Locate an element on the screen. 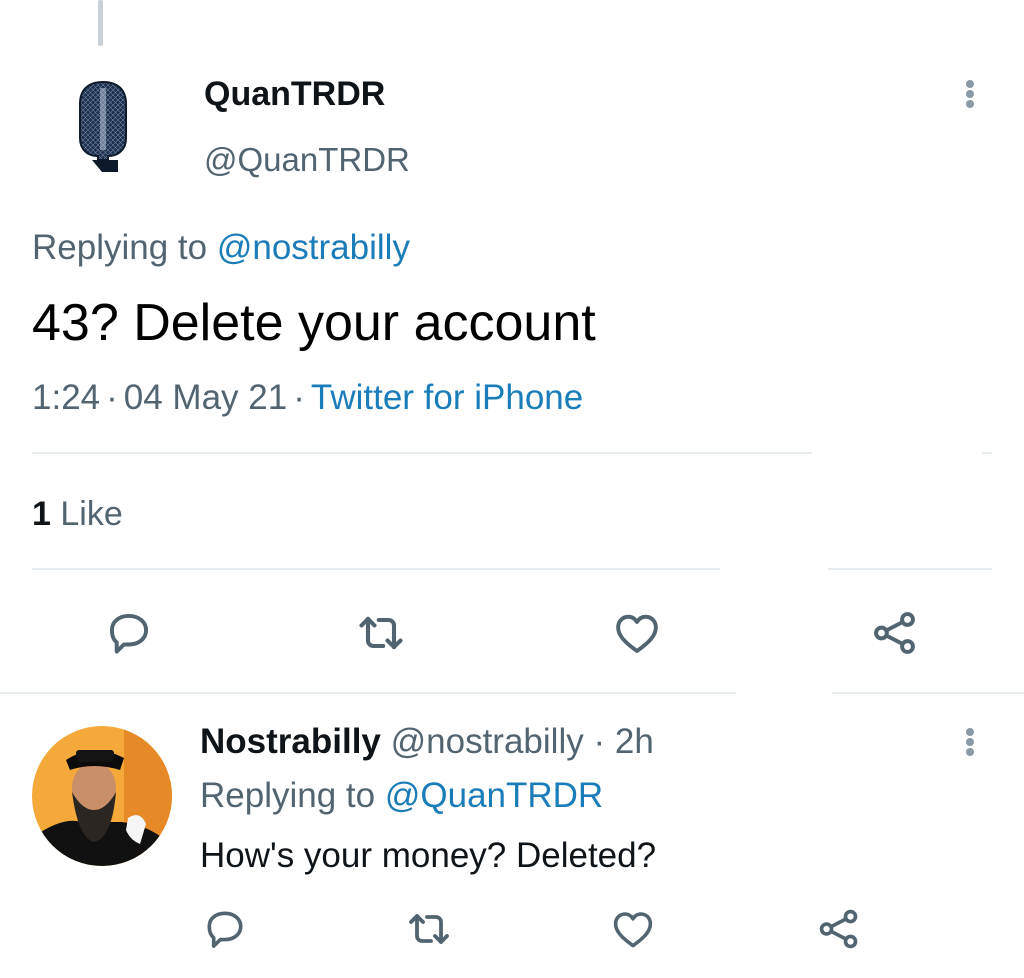 Image resolution: width=1024 pixels, height=978 pixels. like-button is located at coordinates (637, 633).